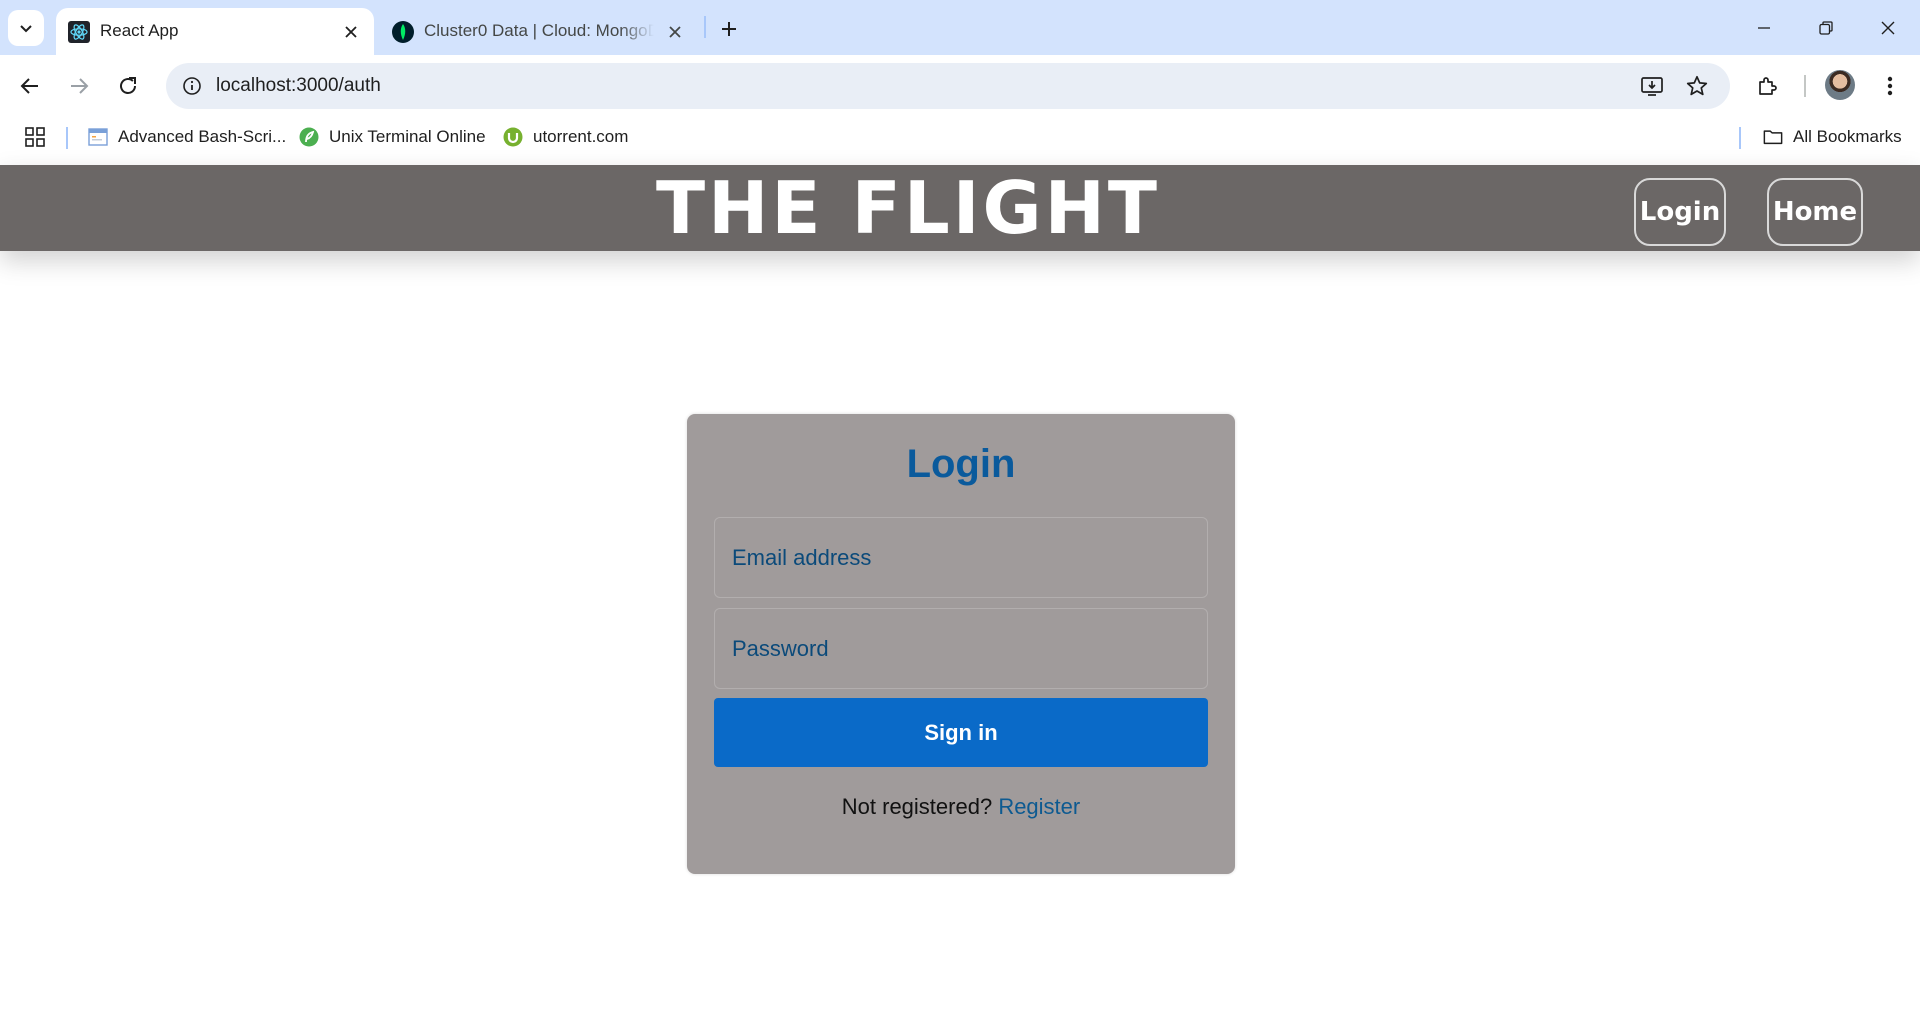  What do you see at coordinates (705, 27) in the screenshot?
I see `tab-divider` at bounding box center [705, 27].